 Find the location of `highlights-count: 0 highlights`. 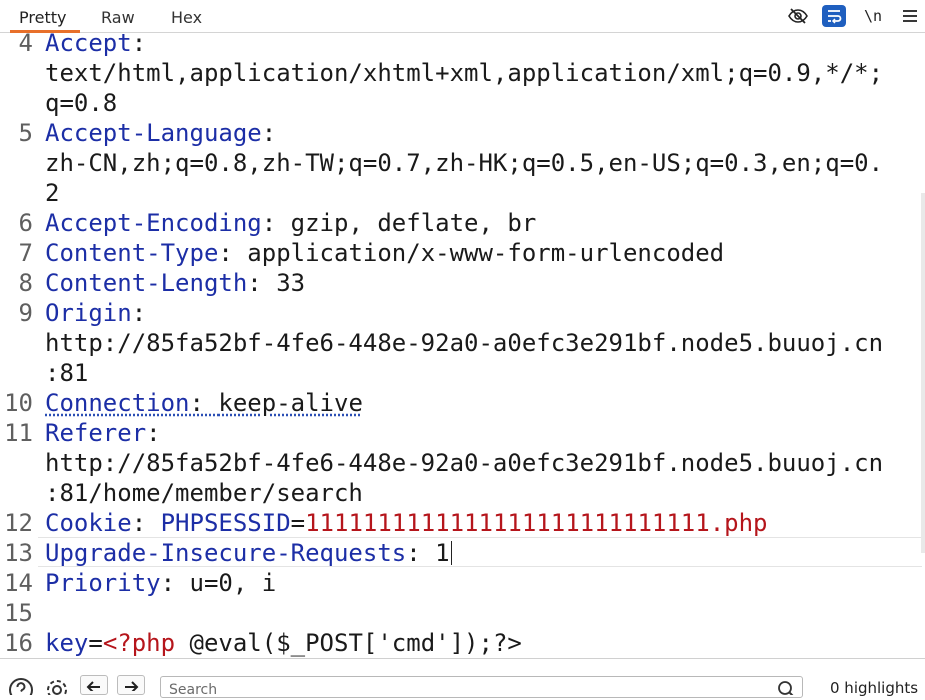

highlights-count: 0 highlights is located at coordinates (874, 688).